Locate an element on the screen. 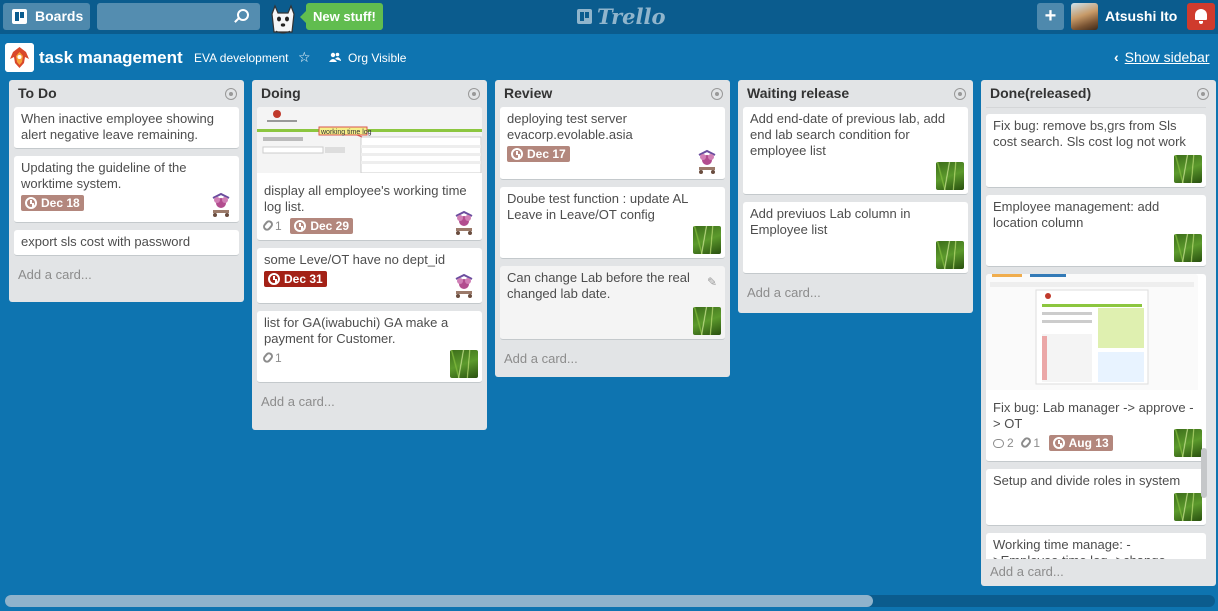 The width and height of the screenshot is (1218, 611). card-title: Add previuos Lab column in Employee list is located at coordinates (830, 221).